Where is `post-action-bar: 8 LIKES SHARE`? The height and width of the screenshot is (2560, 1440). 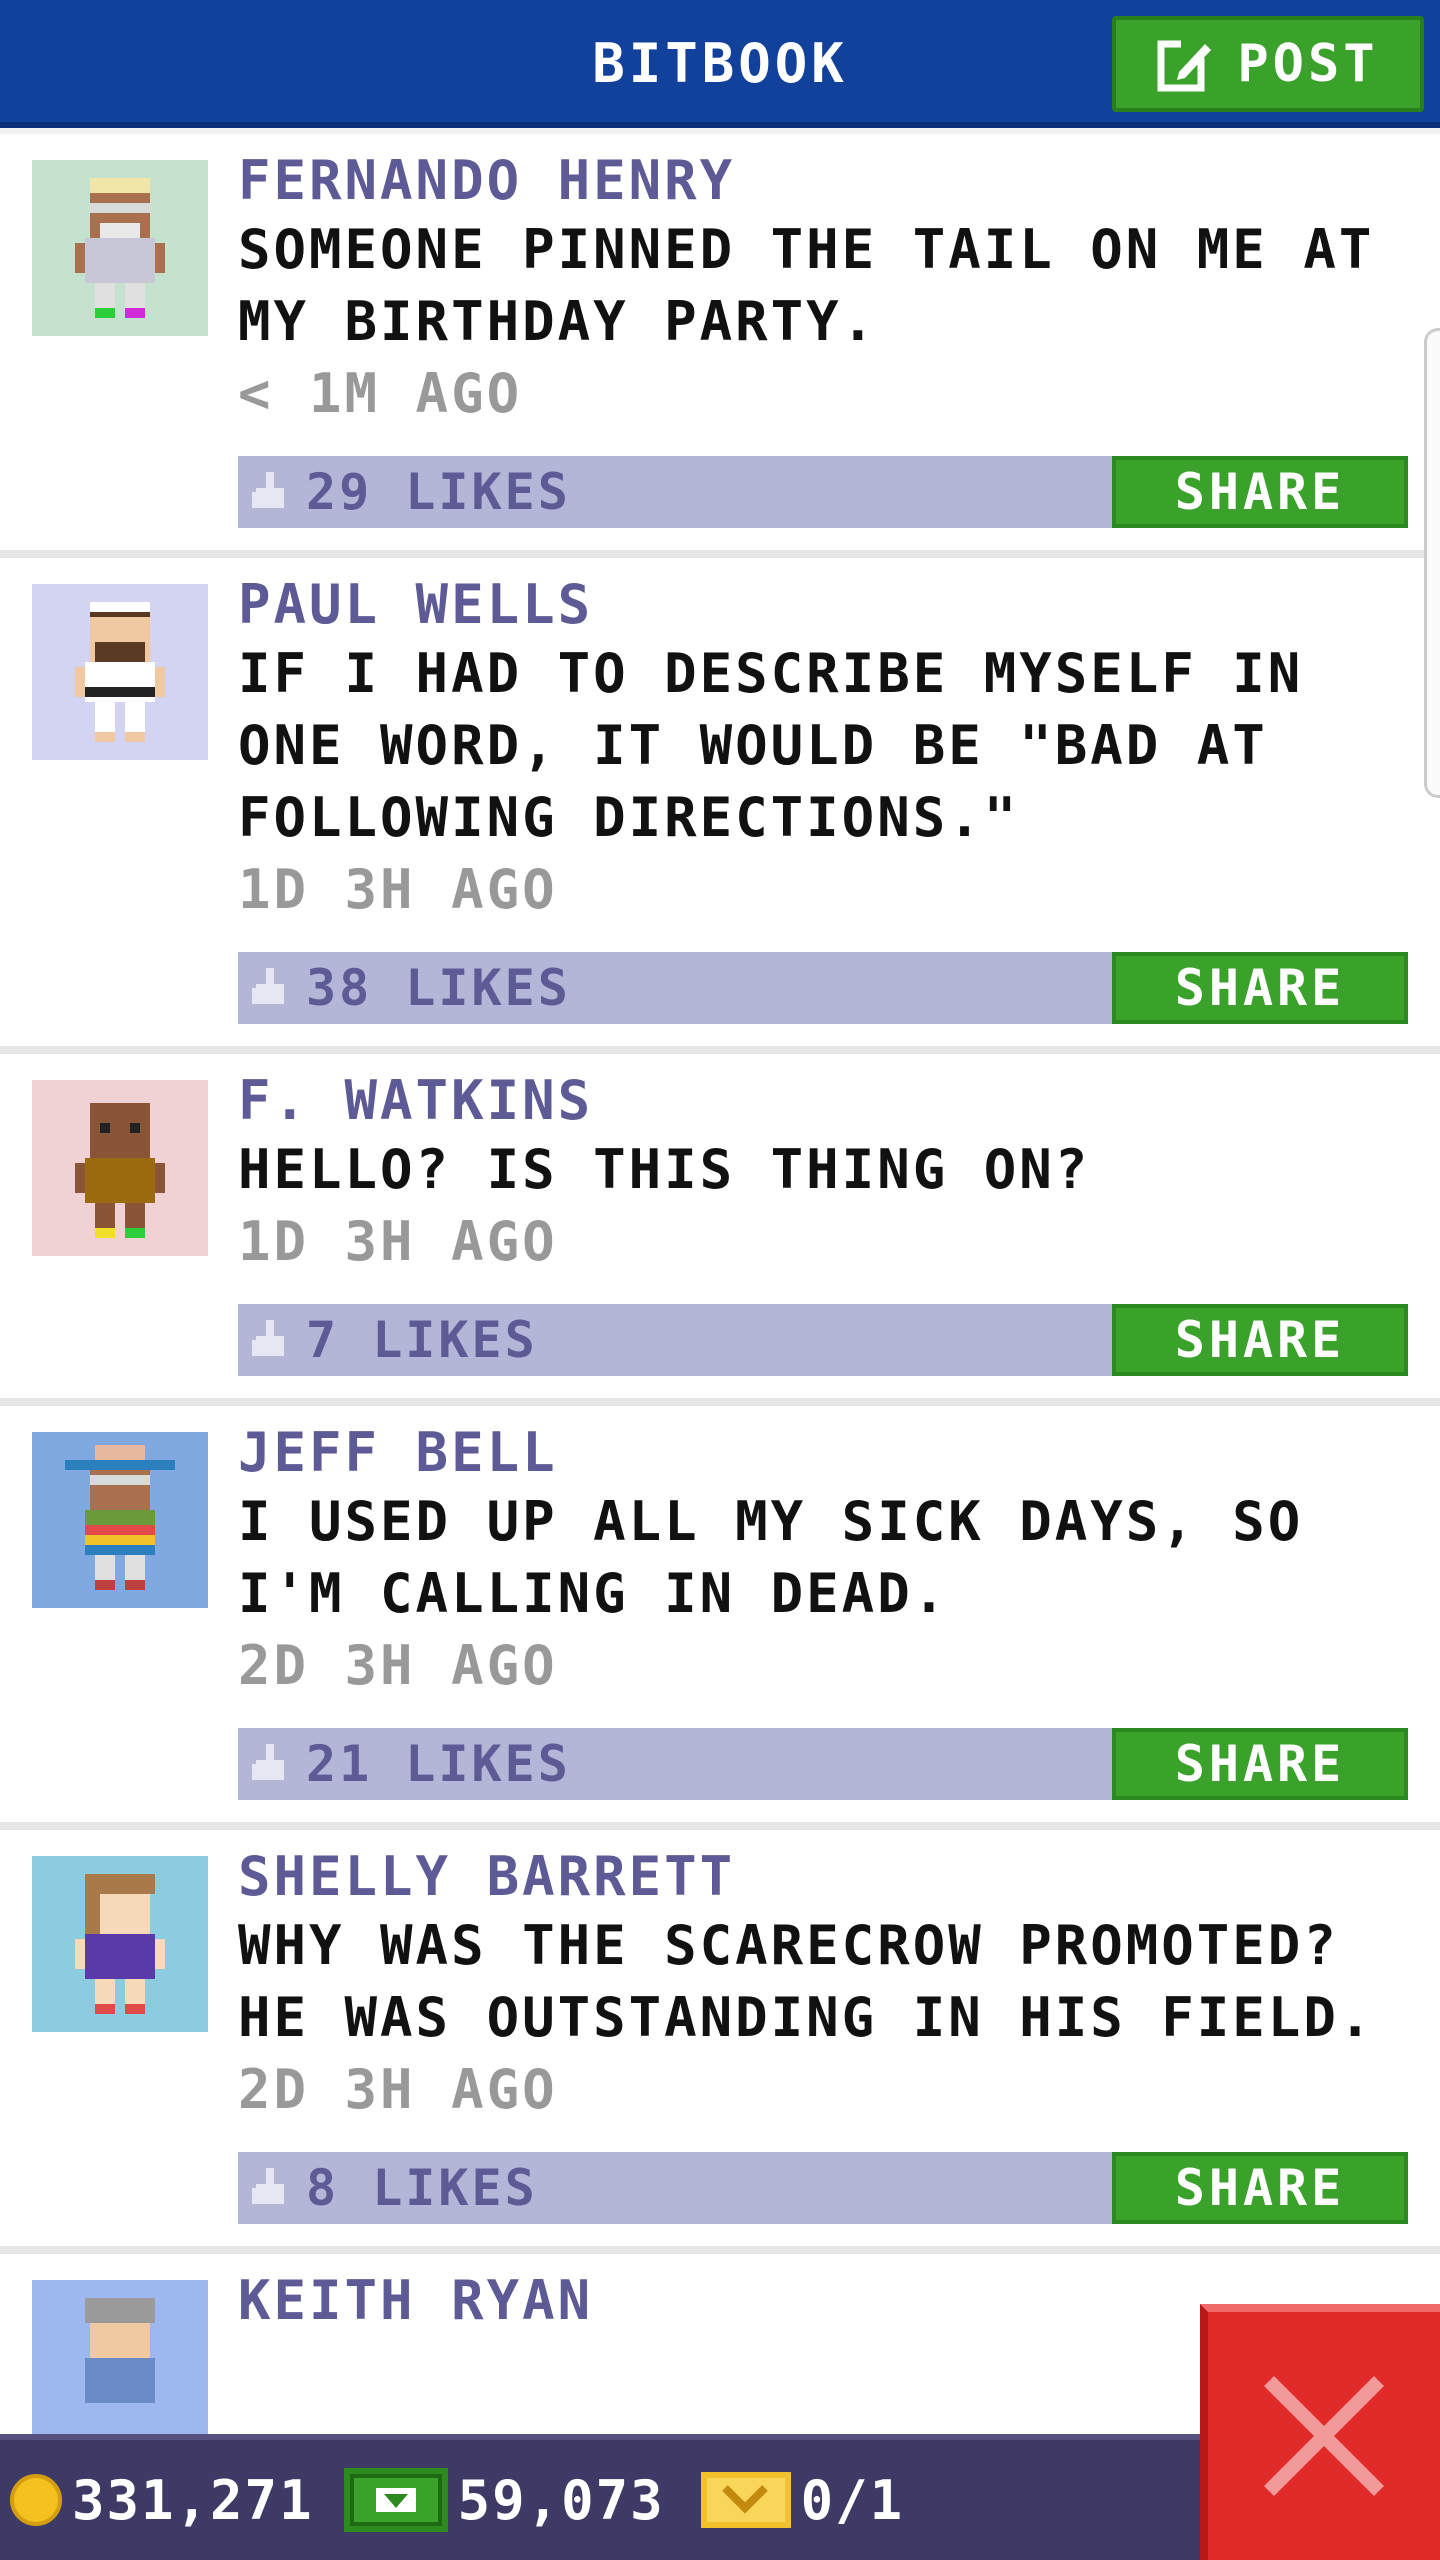 post-action-bar: 8 LIKES SHARE is located at coordinates (823, 2188).